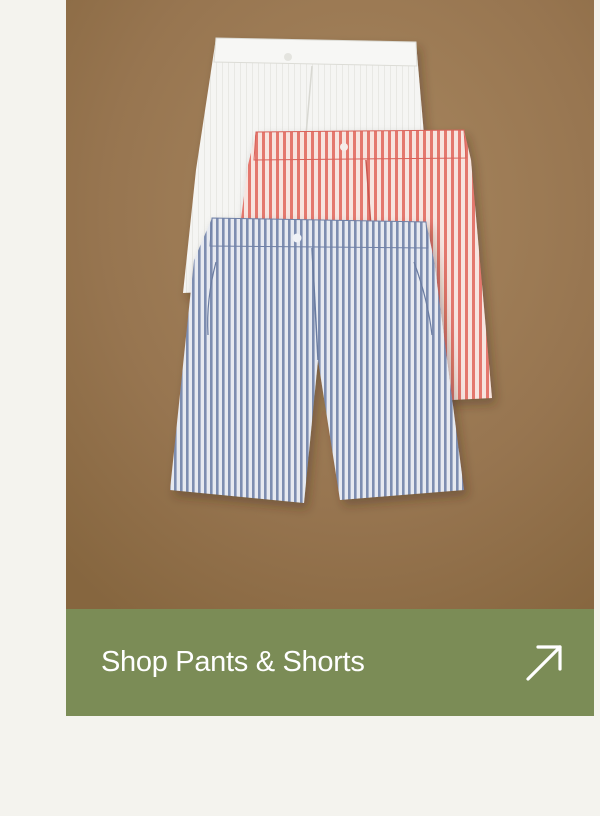 Image resolution: width=600 pixels, height=816 pixels. Describe the element at coordinates (233, 662) in the screenshot. I see `cta-label: Shop Pants & Shorts` at that location.